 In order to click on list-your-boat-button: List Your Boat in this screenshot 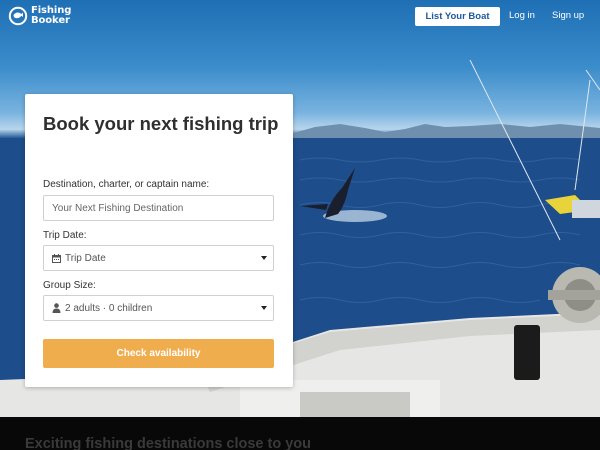, I will do `click(457, 16)`.